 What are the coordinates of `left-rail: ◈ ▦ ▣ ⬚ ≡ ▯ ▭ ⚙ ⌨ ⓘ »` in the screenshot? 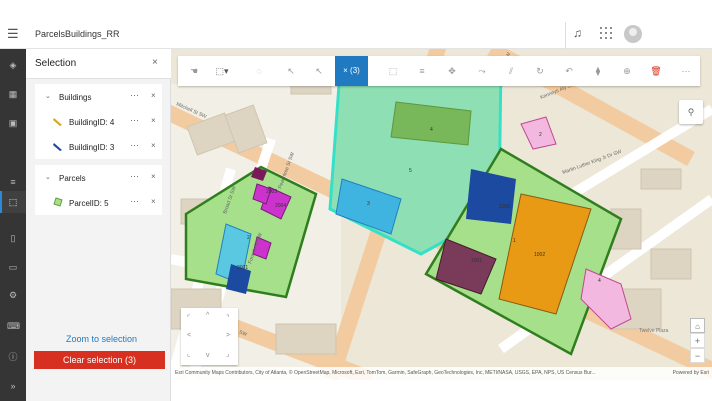 It's located at (13, 225).